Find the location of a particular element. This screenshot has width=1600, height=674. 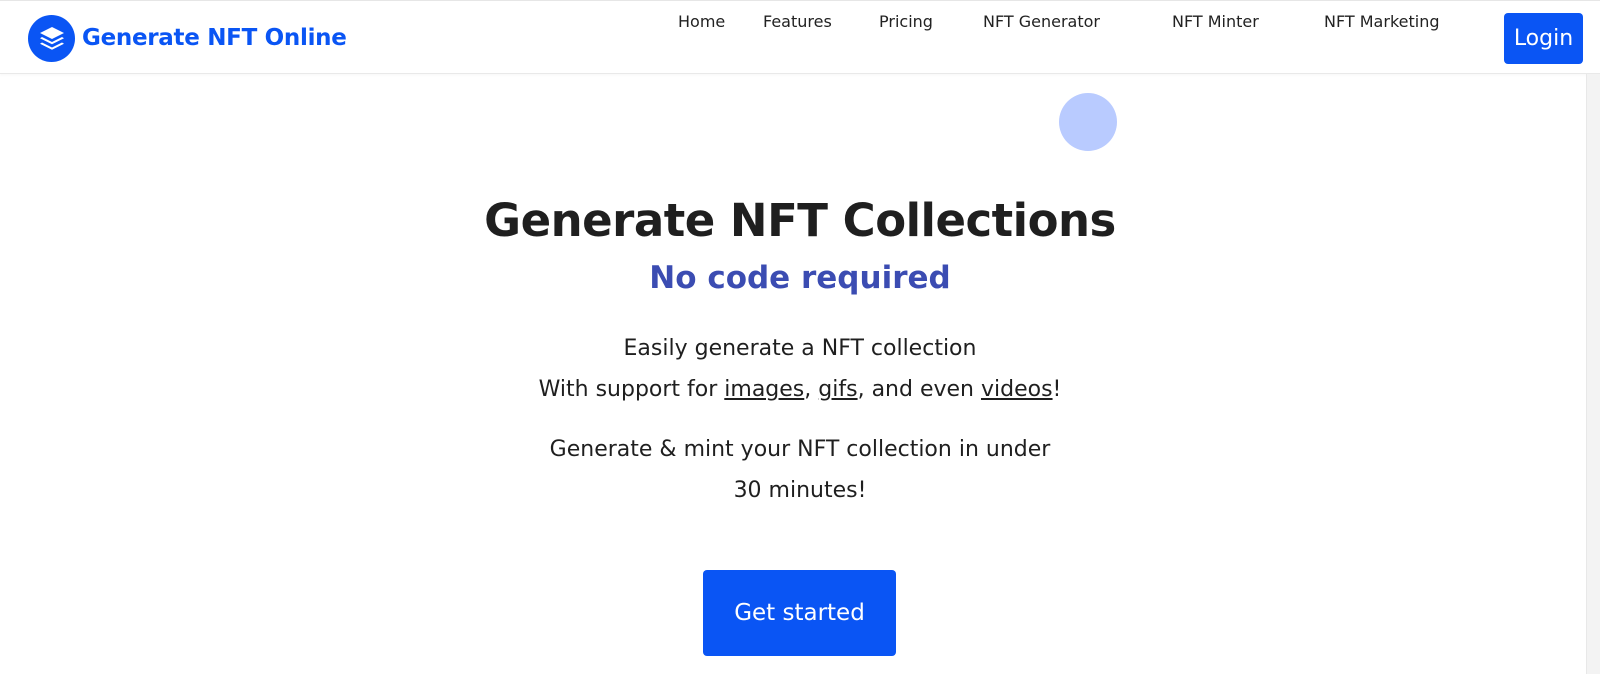

layers-icon is located at coordinates (51, 38).